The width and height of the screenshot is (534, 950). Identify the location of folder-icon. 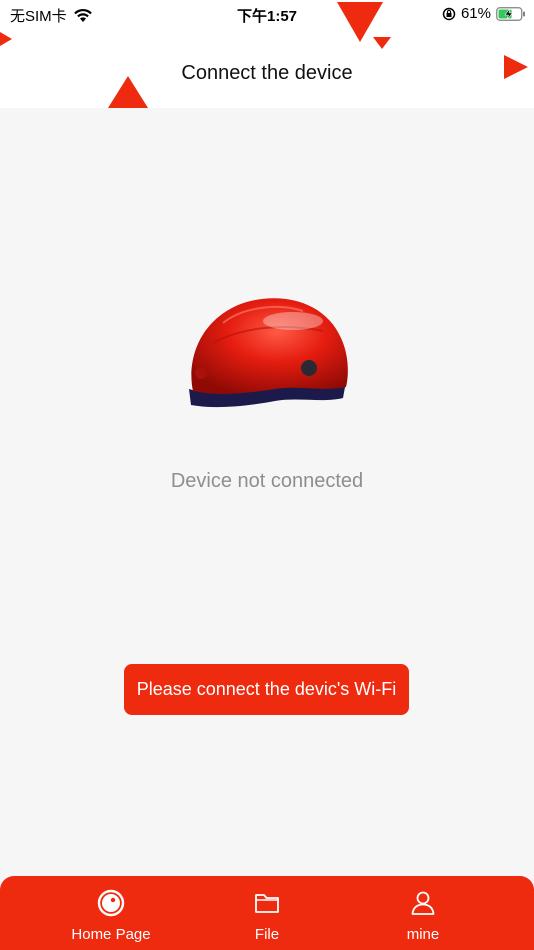
(267, 903).